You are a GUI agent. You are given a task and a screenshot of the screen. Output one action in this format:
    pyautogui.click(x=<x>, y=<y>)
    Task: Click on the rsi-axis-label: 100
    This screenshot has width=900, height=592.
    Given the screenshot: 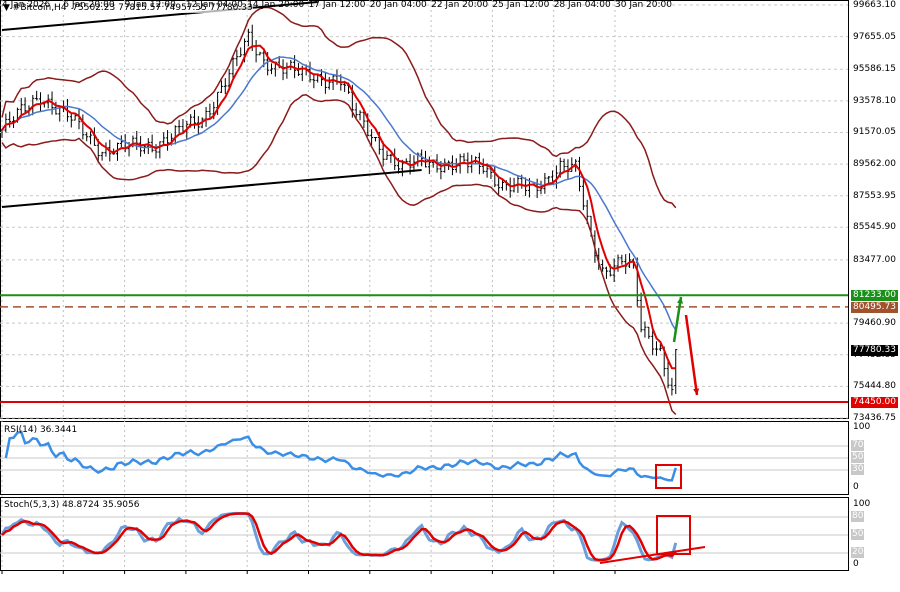 What is the action you would take?
    pyautogui.click(x=862, y=427)
    